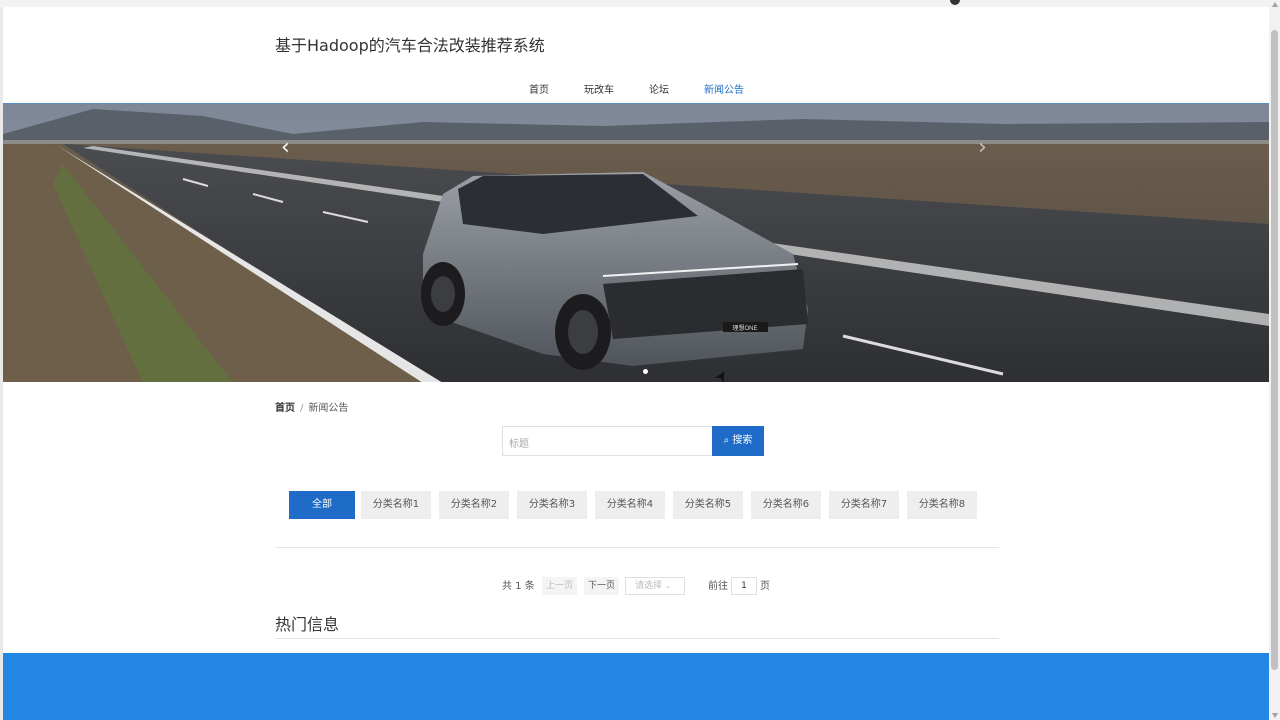  What do you see at coordinates (607, 441) in the screenshot?
I see `search-input: 标题` at bounding box center [607, 441].